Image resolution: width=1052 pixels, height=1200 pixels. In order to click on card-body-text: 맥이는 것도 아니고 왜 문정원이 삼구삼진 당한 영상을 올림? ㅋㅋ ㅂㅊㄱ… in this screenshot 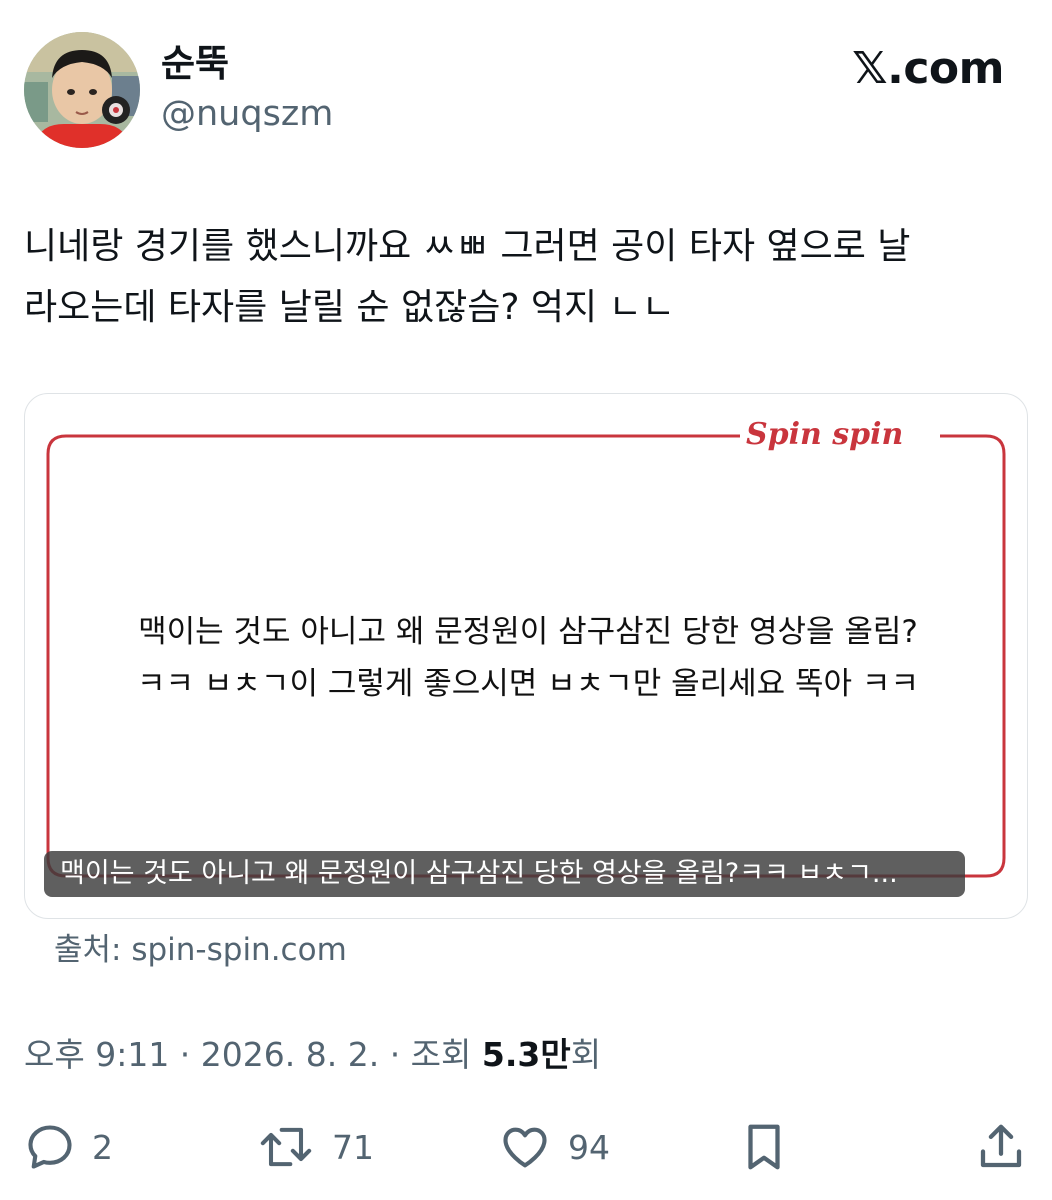, I will do `click(528, 658)`.